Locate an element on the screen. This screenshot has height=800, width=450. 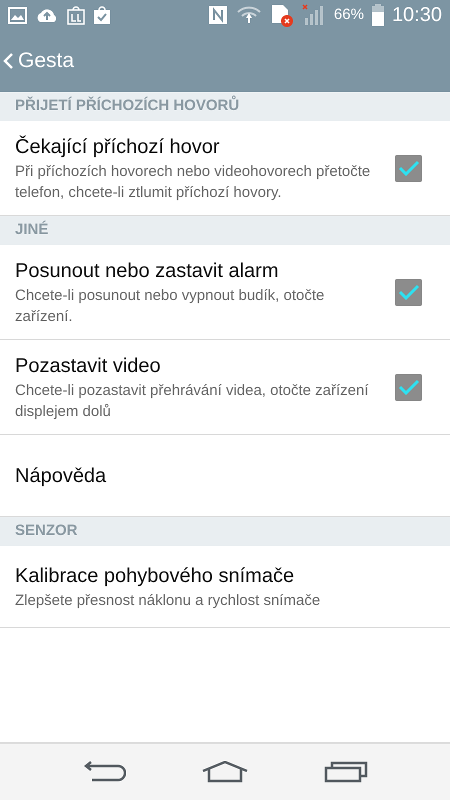
row-title: Pozastavit video is located at coordinates (88, 366).